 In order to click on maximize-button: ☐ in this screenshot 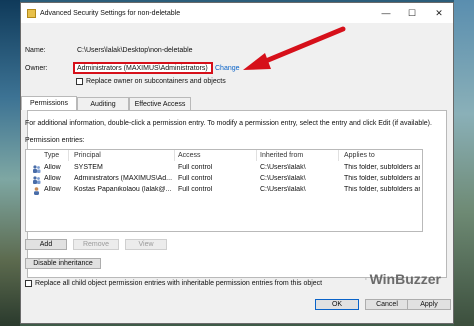, I will do `click(412, 13)`.